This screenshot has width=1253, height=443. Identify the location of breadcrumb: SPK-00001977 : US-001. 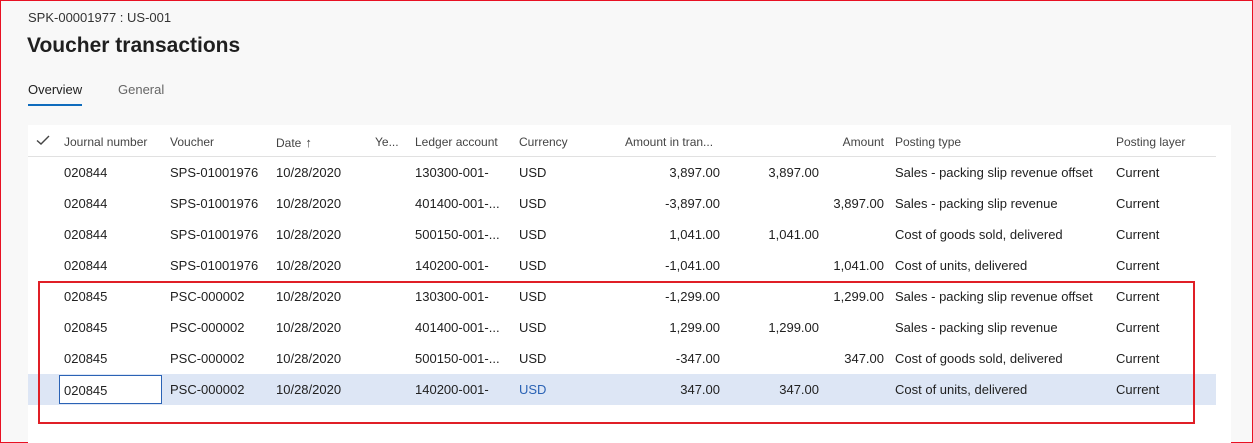
(100, 17).